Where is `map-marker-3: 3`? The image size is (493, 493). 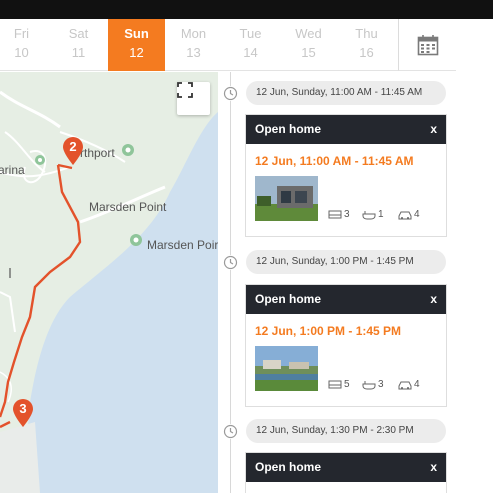 map-marker-3: 3 is located at coordinates (23, 413).